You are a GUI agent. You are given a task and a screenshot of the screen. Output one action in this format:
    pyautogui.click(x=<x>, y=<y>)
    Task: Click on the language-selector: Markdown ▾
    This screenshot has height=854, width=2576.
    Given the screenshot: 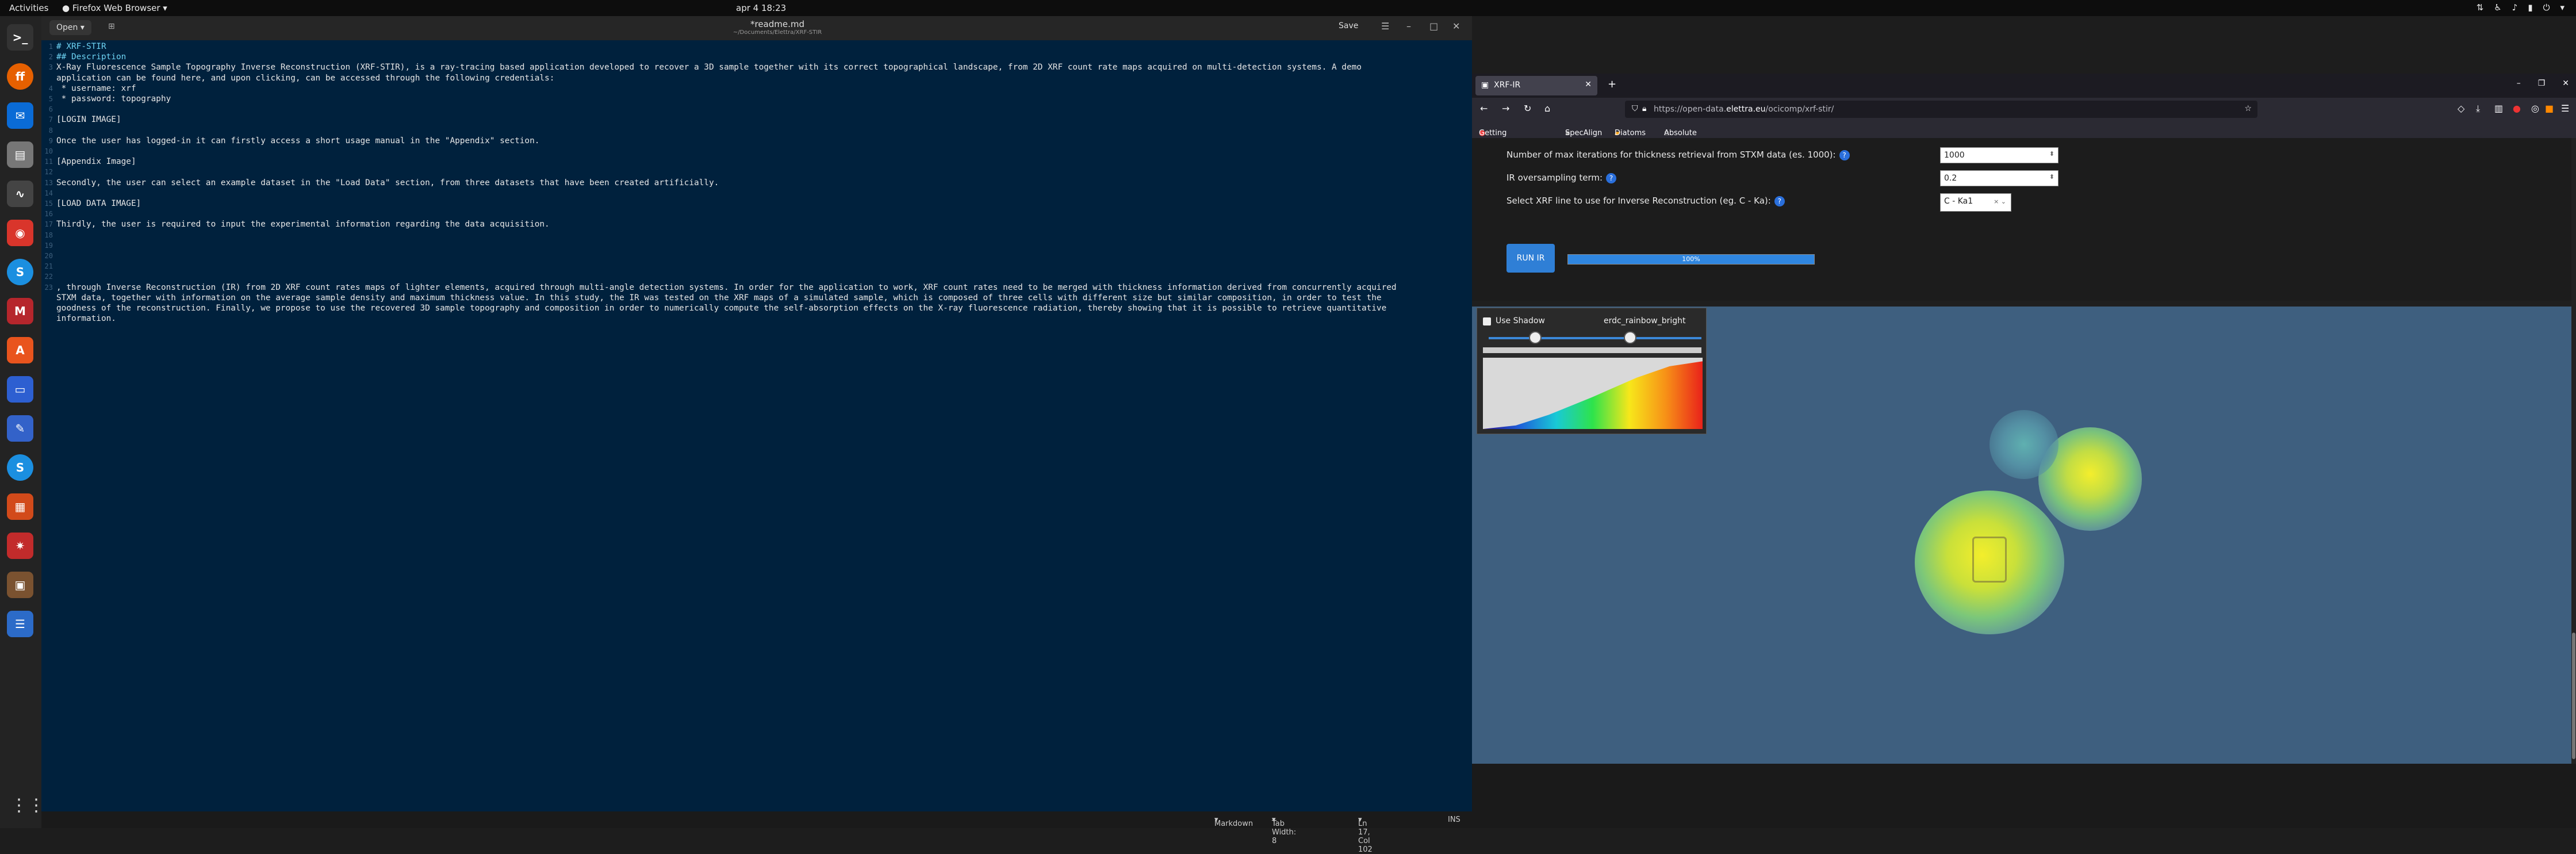 What is the action you would take?
    pyautogui.click(x=1233, y=821)
    